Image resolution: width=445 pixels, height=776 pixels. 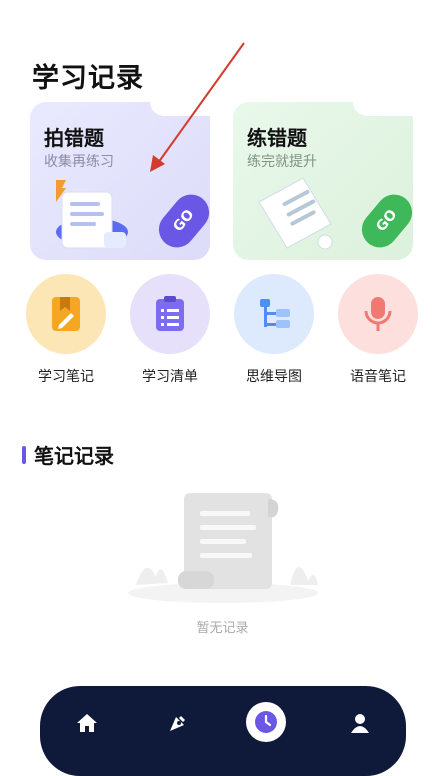 I want to click on quick-action-label: 学习笔记, so click(x=66, y=377).